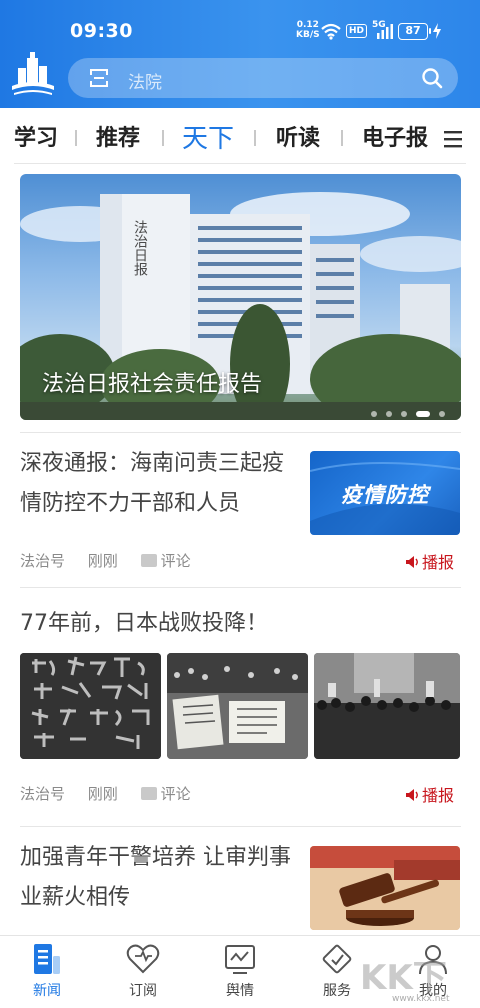 This screenshot has height=1008, width=480. What do you see at coordinates (130, 504) in the screenshot?
I see `article-title-line: 情防控不力干部和人员` at bounding box center [130, 504].